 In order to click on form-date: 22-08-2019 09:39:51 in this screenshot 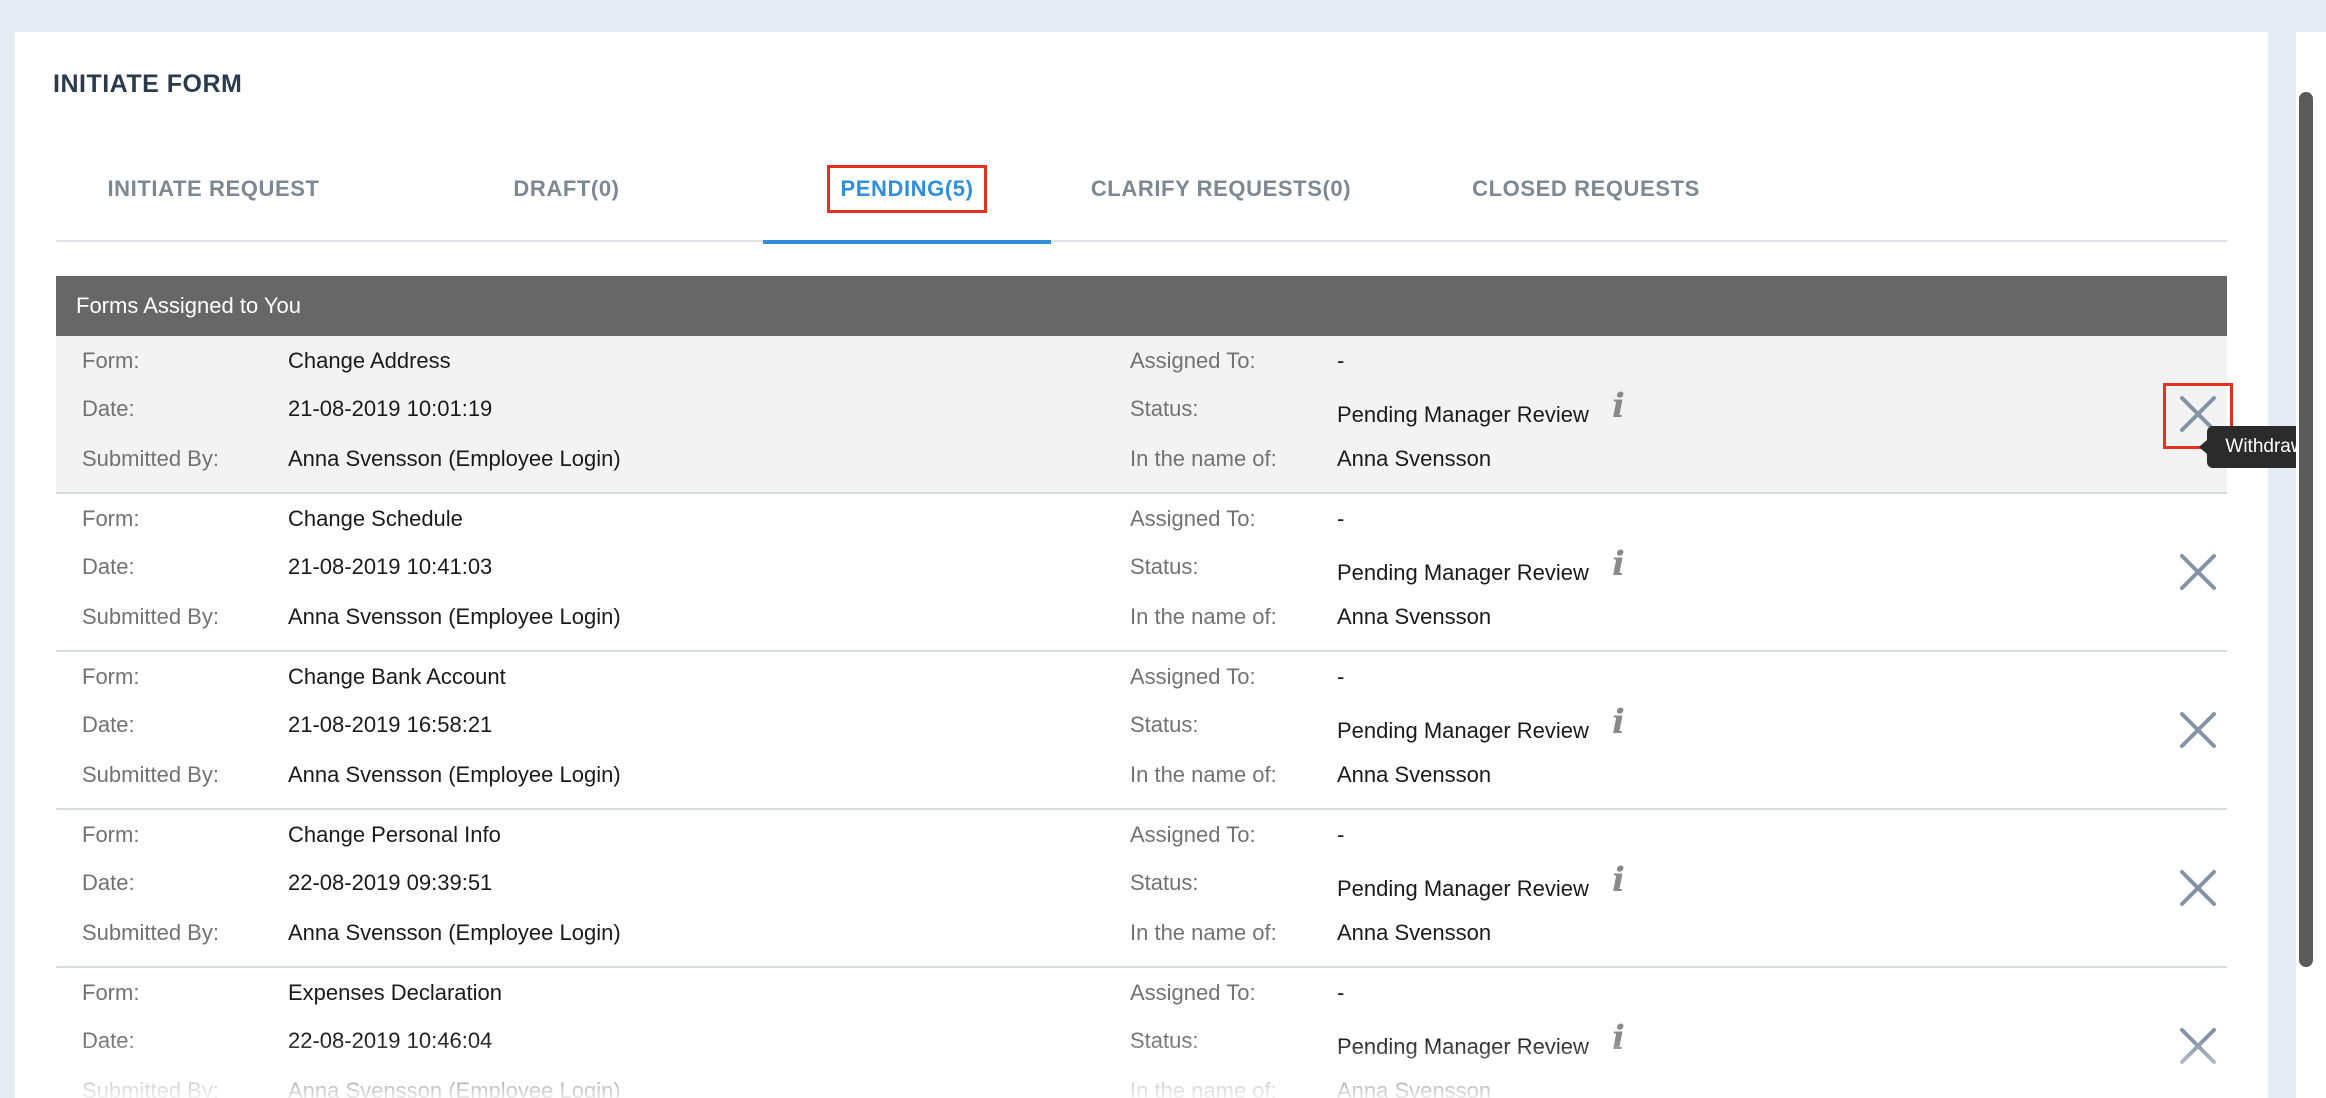, I will do `click(390, 882)`.